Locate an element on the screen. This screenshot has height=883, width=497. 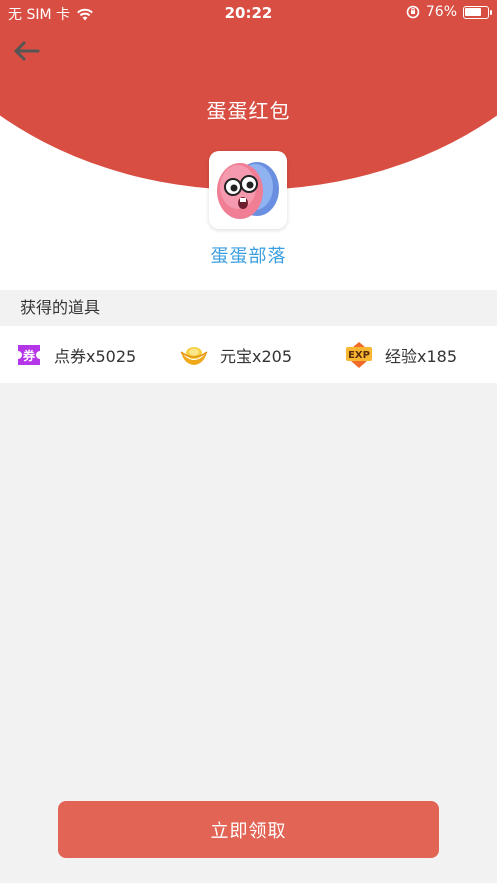
item-label: 经验x185 is located at coordinates (421, 356).